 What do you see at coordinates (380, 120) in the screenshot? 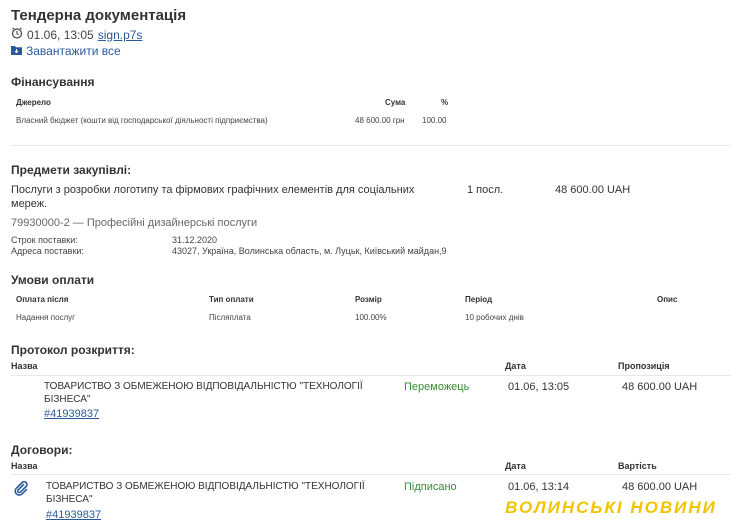
I see `financing-amount: 48 600.00 грн` at bounding box center [380, 120].